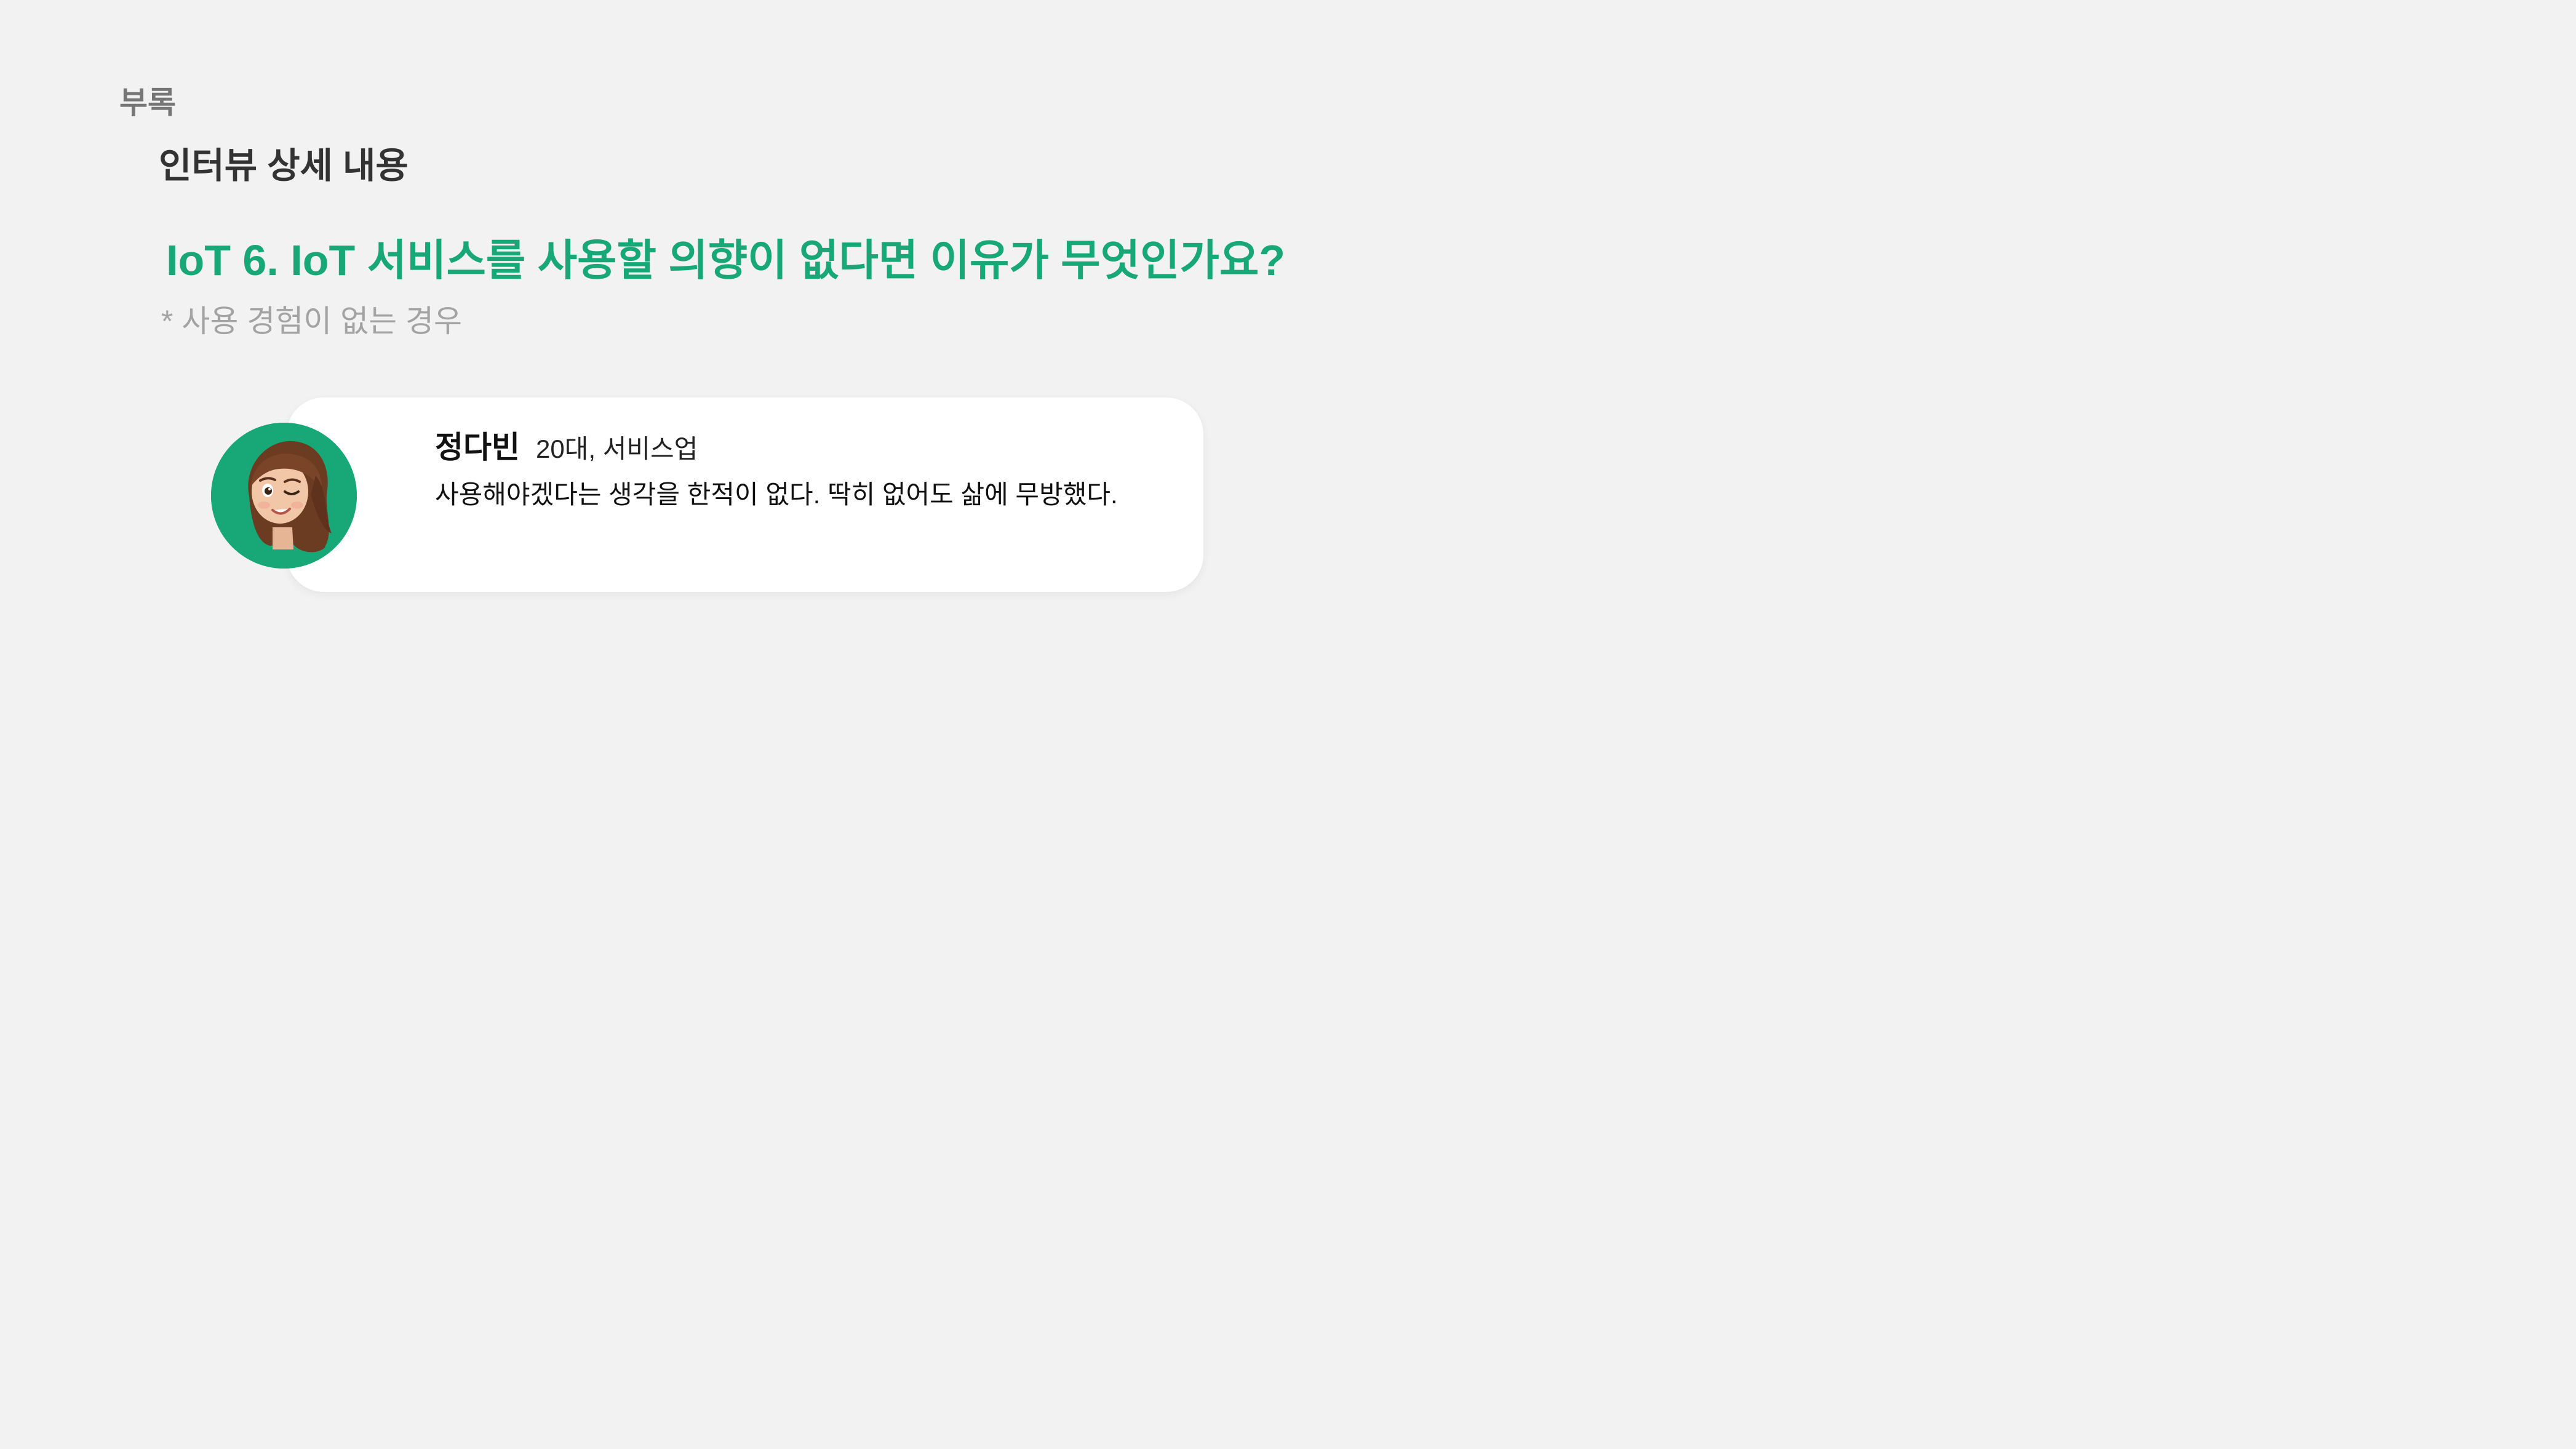  What do you see at coordinates (147, 103) in the screenshot?
I see `section-label: 부록` at bounding box center [147, 103].